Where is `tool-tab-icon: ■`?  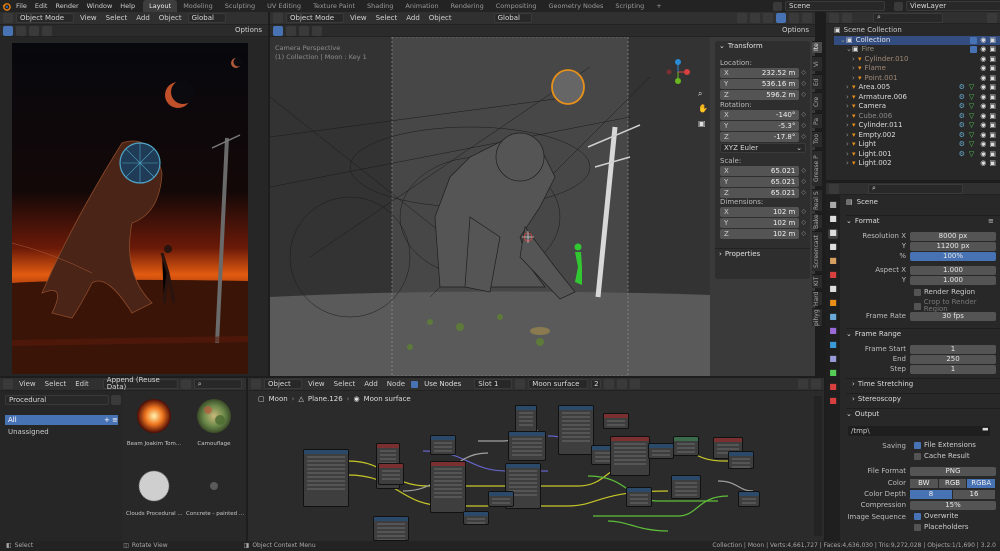
tool-tab-icon: ■ is located at coordinates (833, 206).